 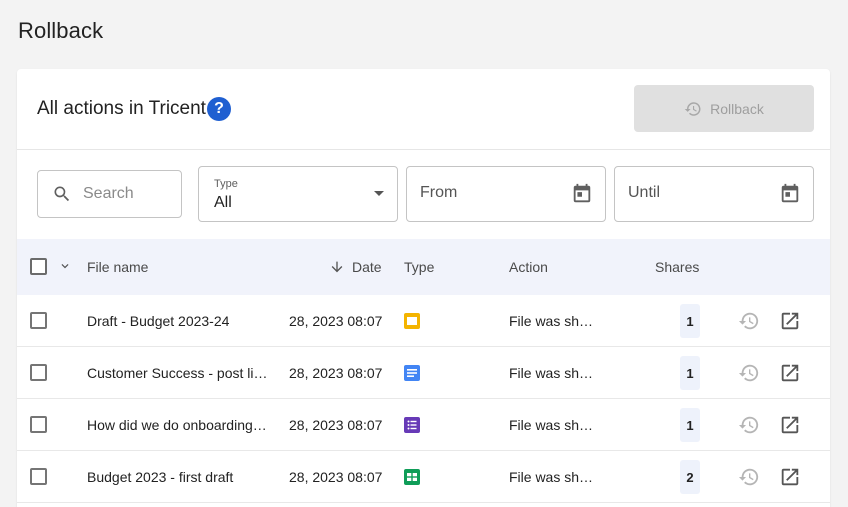 I want to click on column-header-file-name: File name, so click(x=117, y=267).